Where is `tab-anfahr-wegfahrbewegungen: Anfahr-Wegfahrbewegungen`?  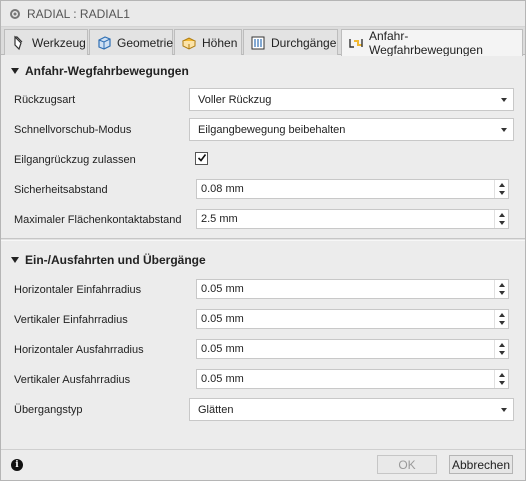 tab-anfahr-wegfahrbewegungen: Anfahr-Wegfahrbewegungen is located at coordinates (432, 43).